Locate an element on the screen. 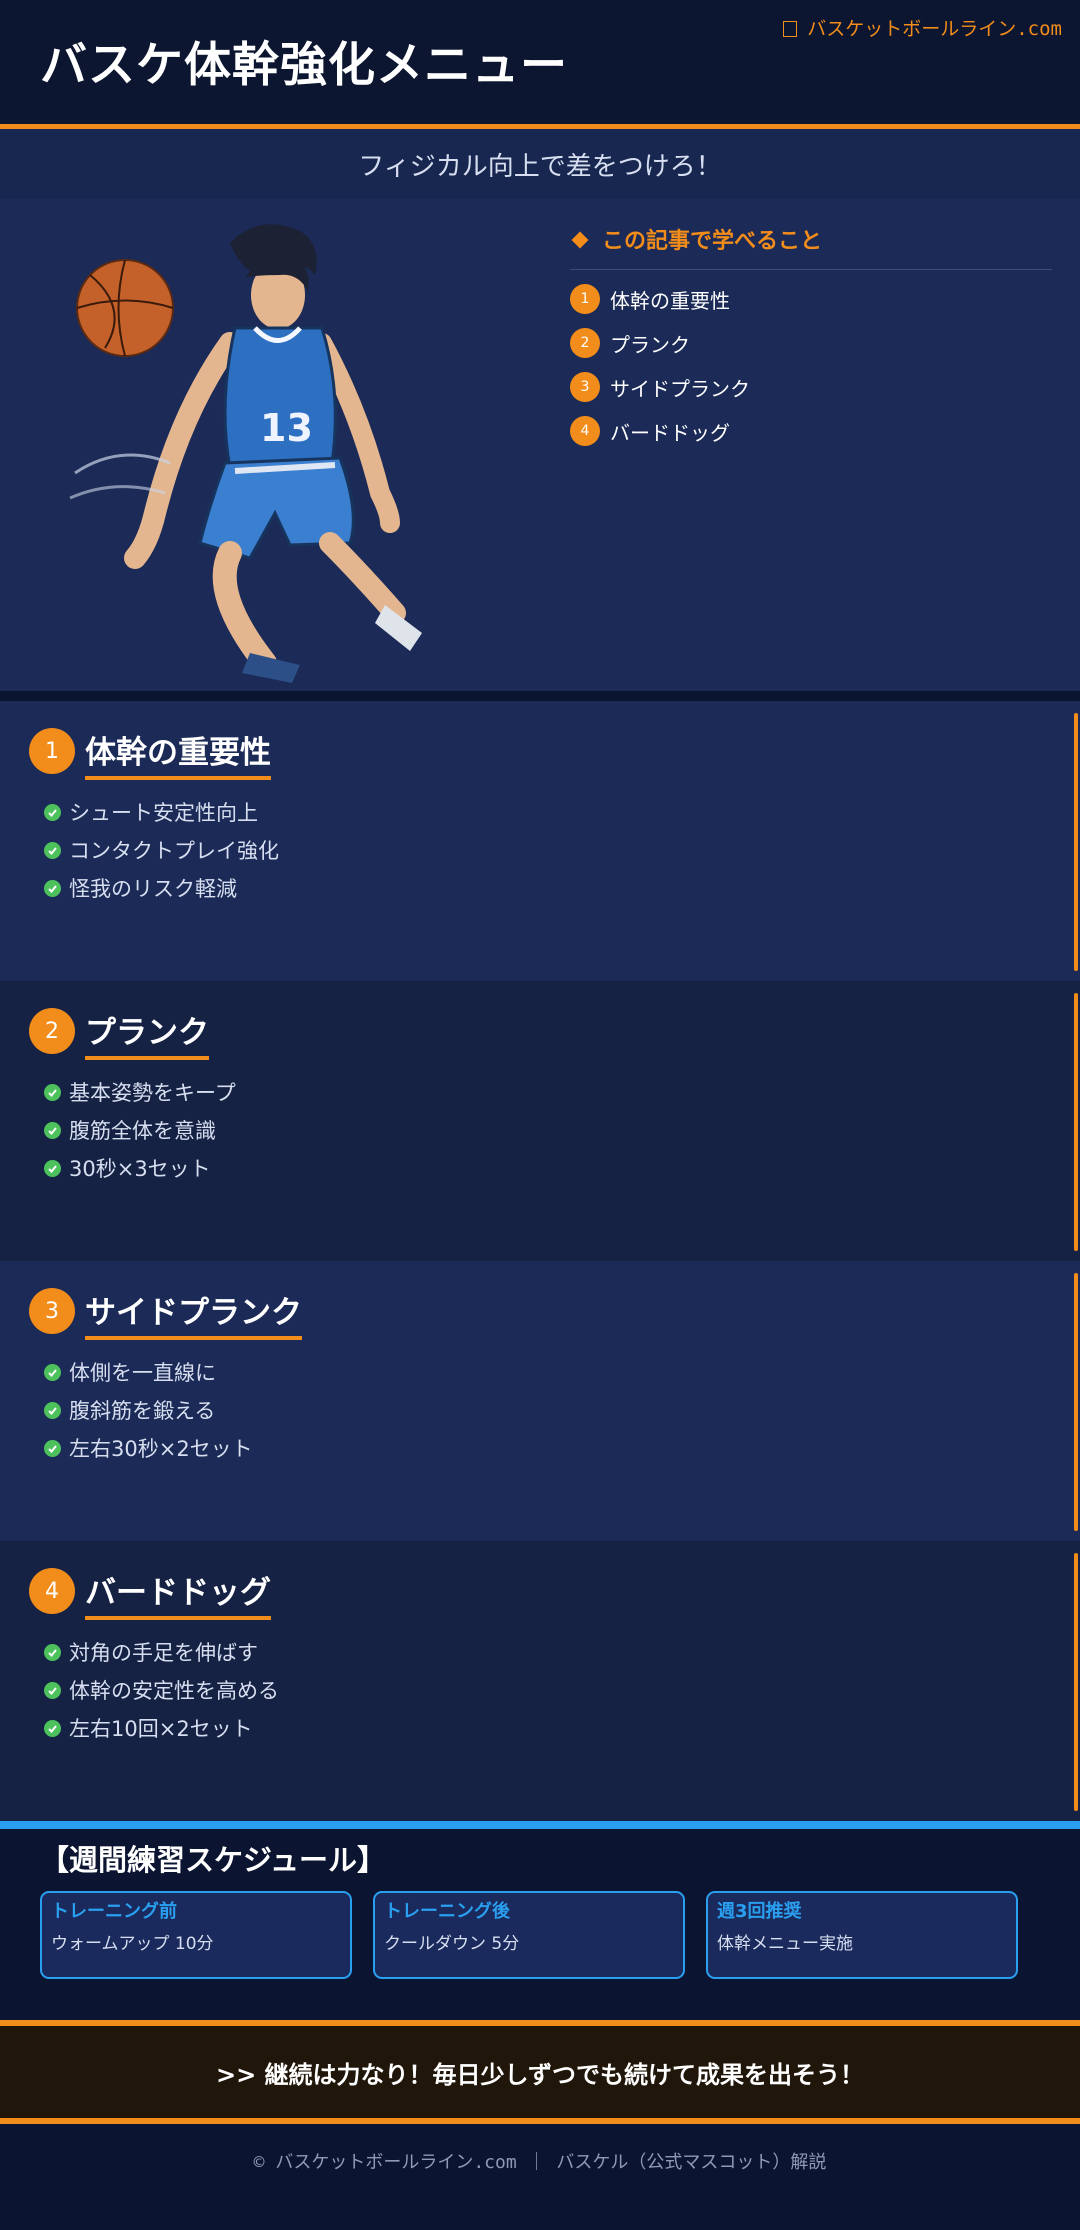 This screenshot has height=2230, width=1080. list-item-text: 腹筋全体を意識 is located at coordinates (142, 1131).